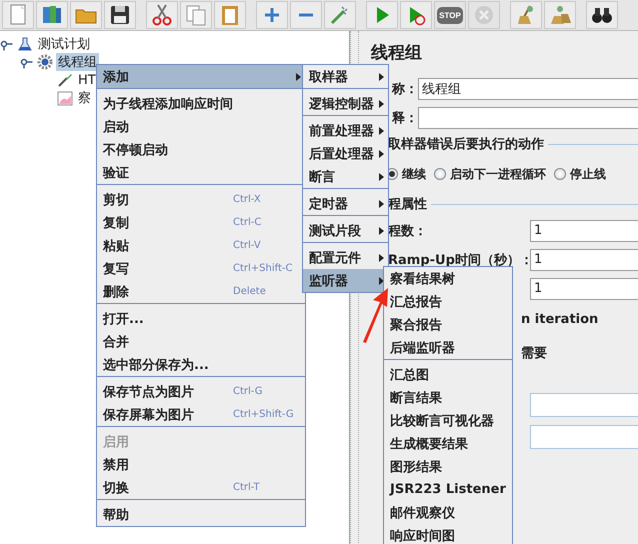 This screenshot has height=544, width=638. What do you see at coordinates (45, 62) in the screenshot?
I see `gear-icon` at bounding box center [45, 62].